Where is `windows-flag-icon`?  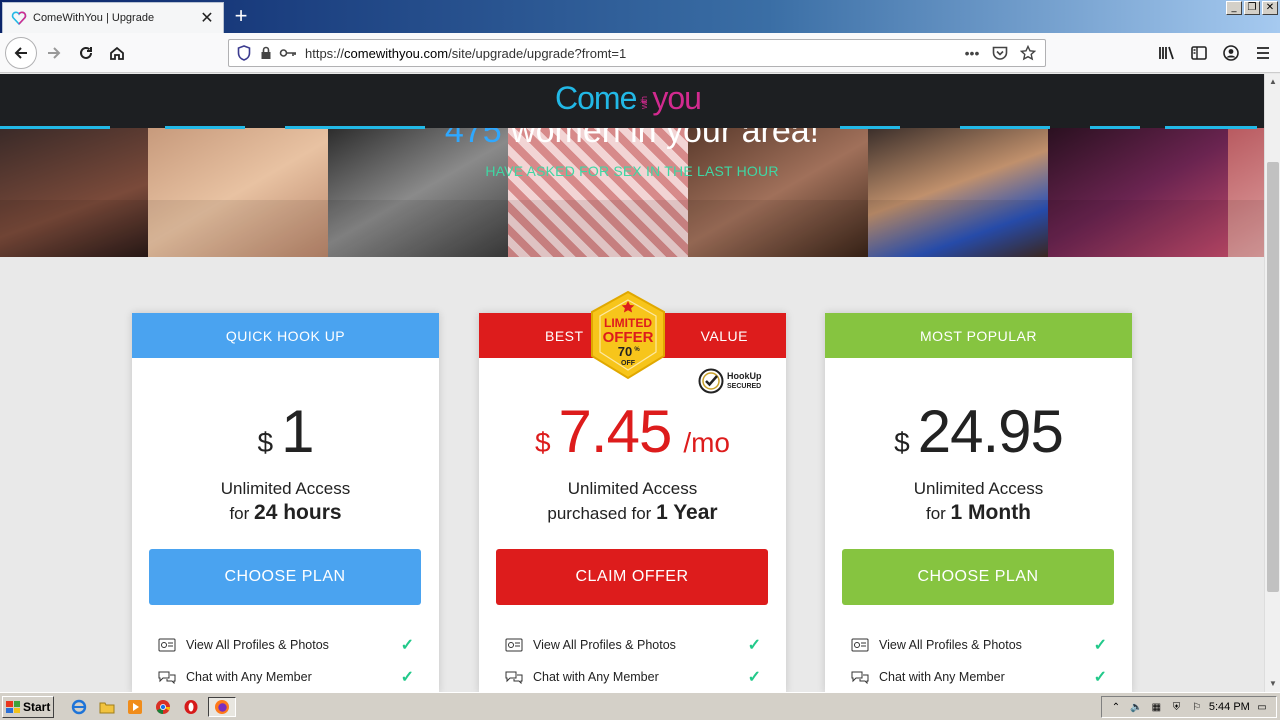 windows-flag-icon is located at coordinates (13, 707).